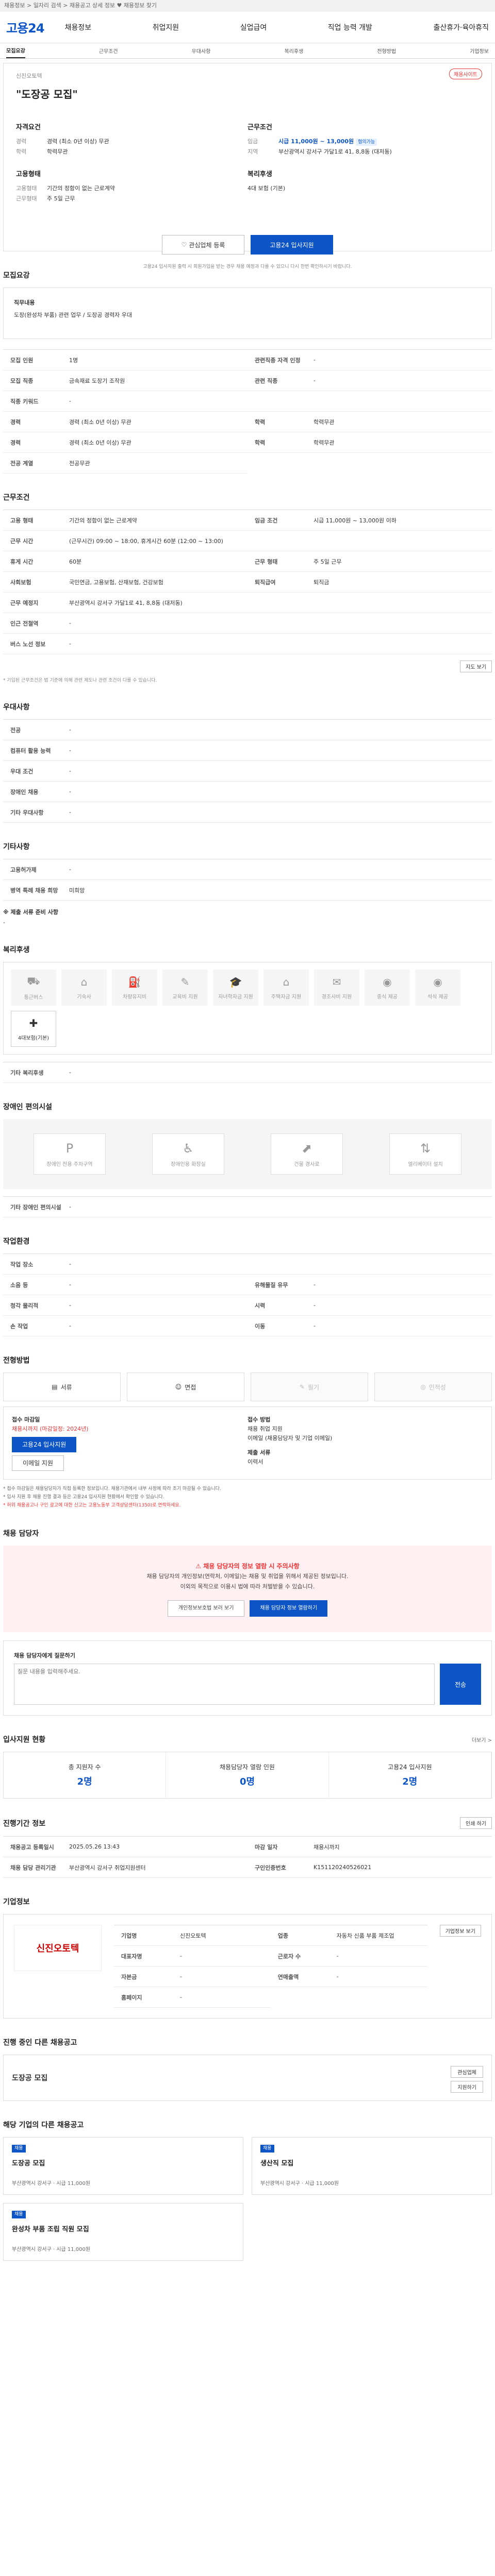  I want to click on print-button: 인쇄 하기, so click(476, 1823).